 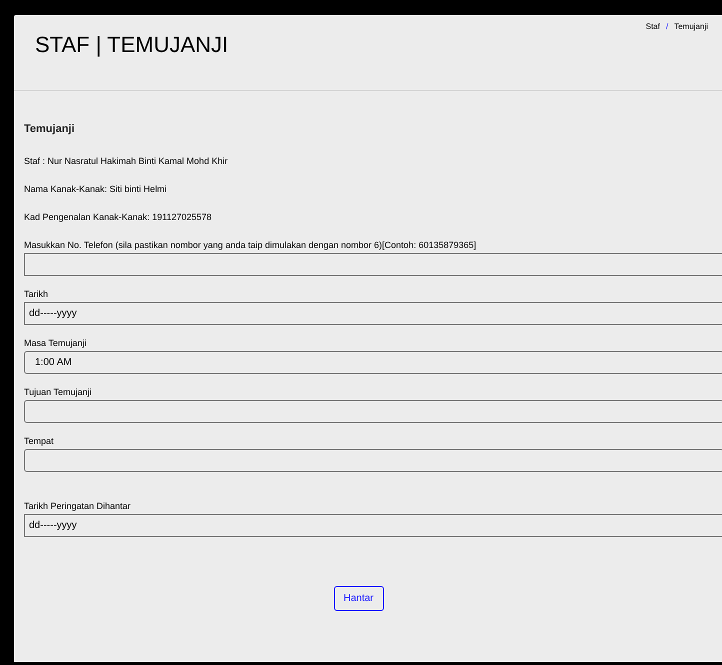 I want to click on page-title: STAF | TEMUJANJI, so click(x=131, y=45).